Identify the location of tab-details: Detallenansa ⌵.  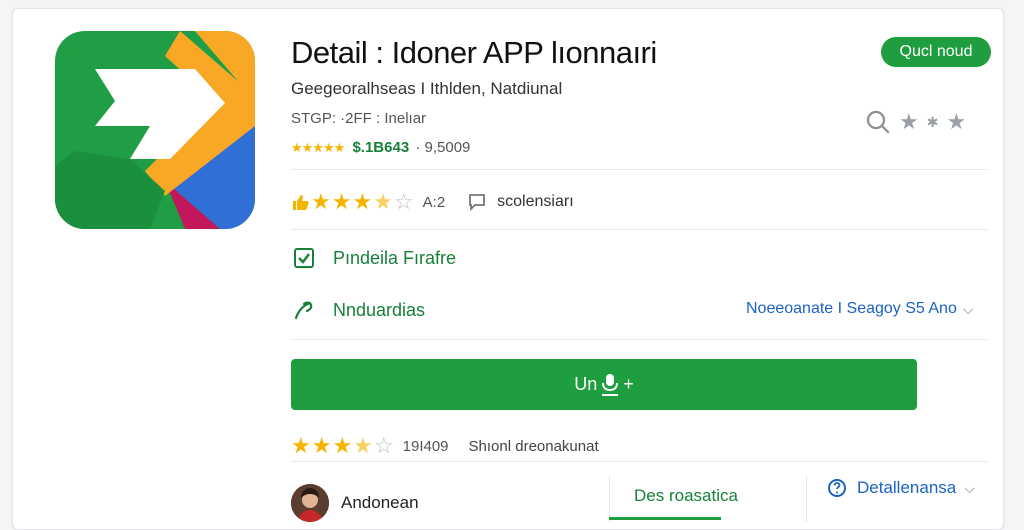
(901, 488).